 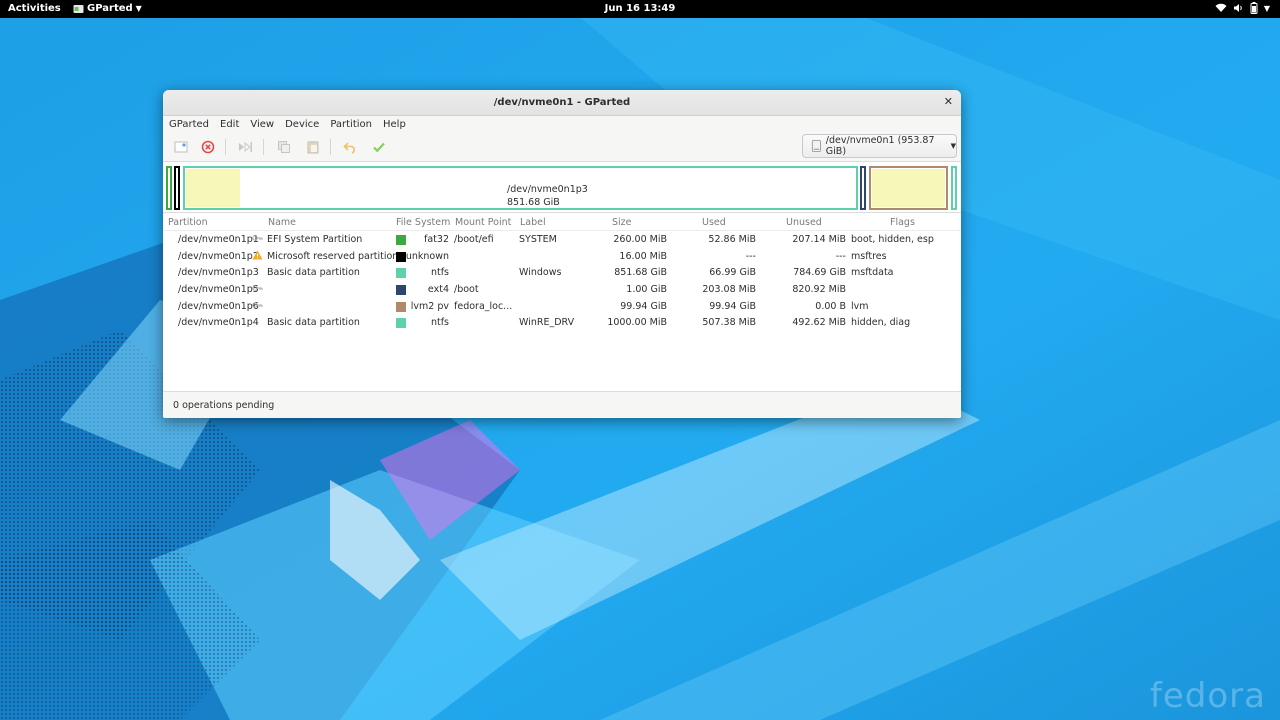 I want to click on drive-icon, so click(x=816, y=146).